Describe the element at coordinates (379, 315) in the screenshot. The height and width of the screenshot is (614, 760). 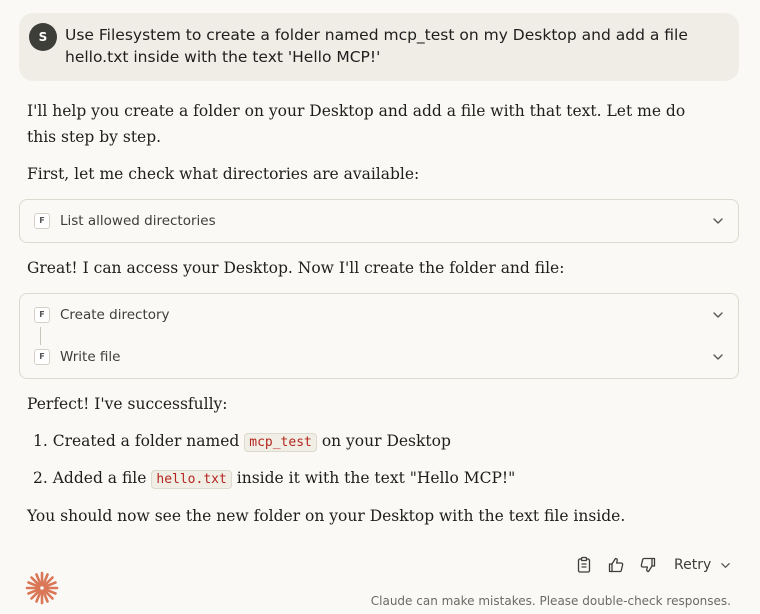
I see `tool-call-create-directory: F Create directory` at that location.